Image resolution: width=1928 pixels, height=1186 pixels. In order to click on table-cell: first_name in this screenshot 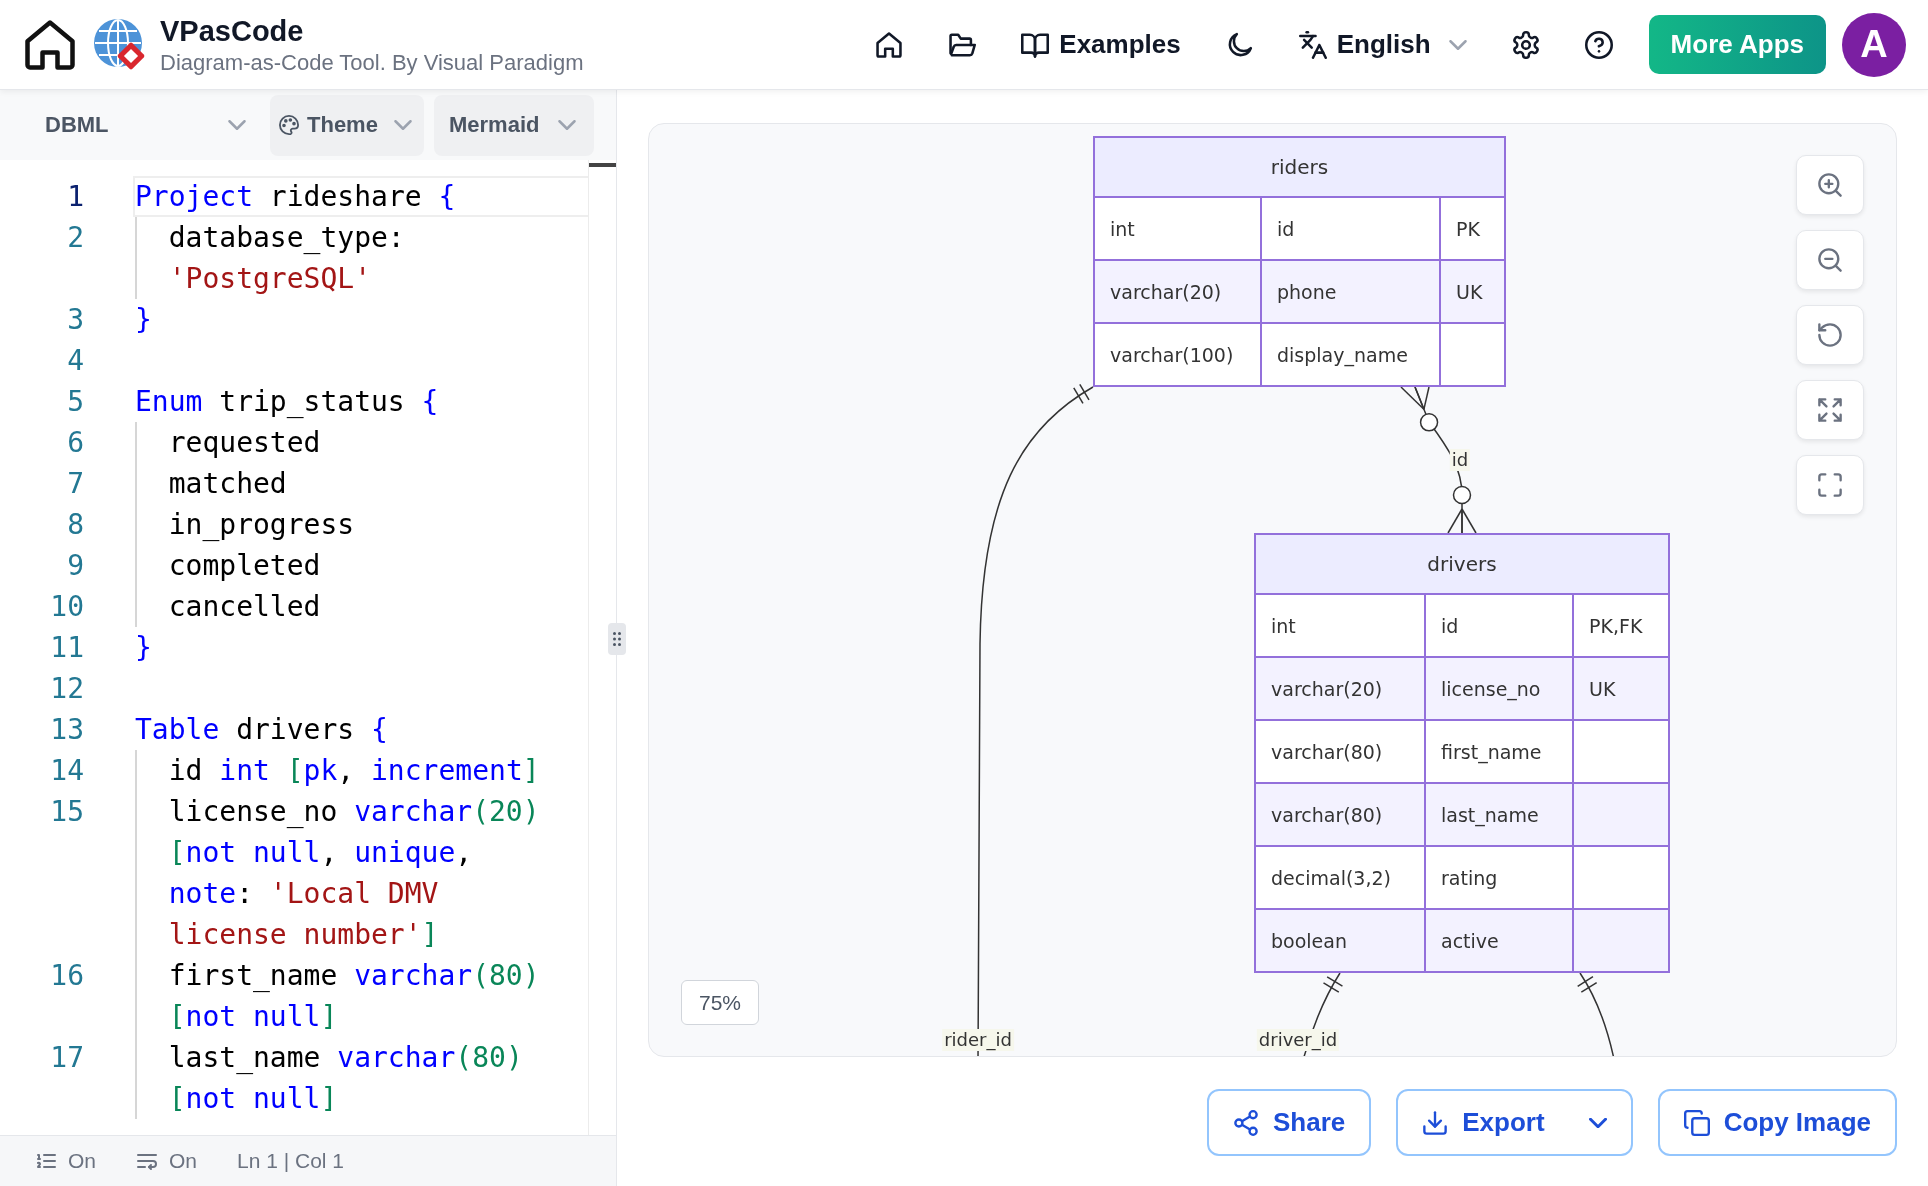, I will do `click(1499, 751)`.